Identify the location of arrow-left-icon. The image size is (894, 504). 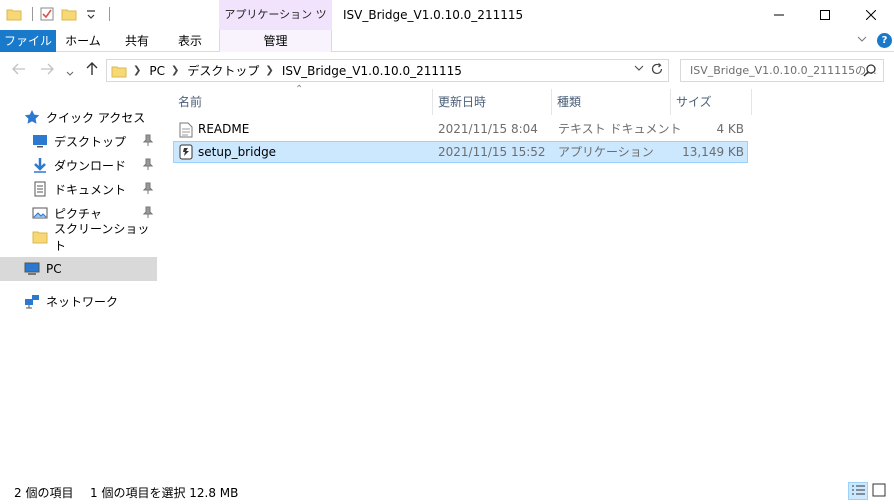
(18, 69).